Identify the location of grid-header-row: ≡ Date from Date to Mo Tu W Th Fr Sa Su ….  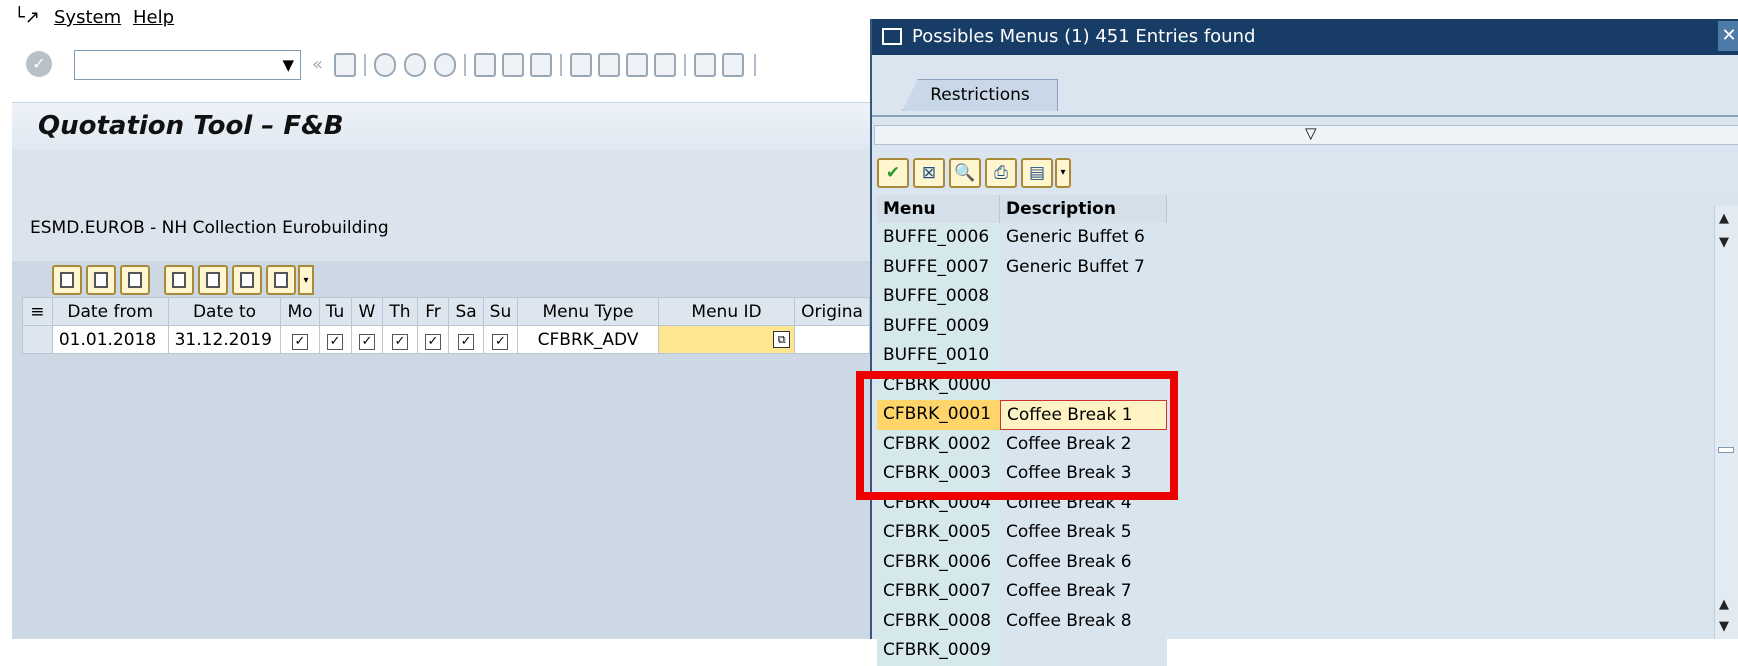
(446, 311).